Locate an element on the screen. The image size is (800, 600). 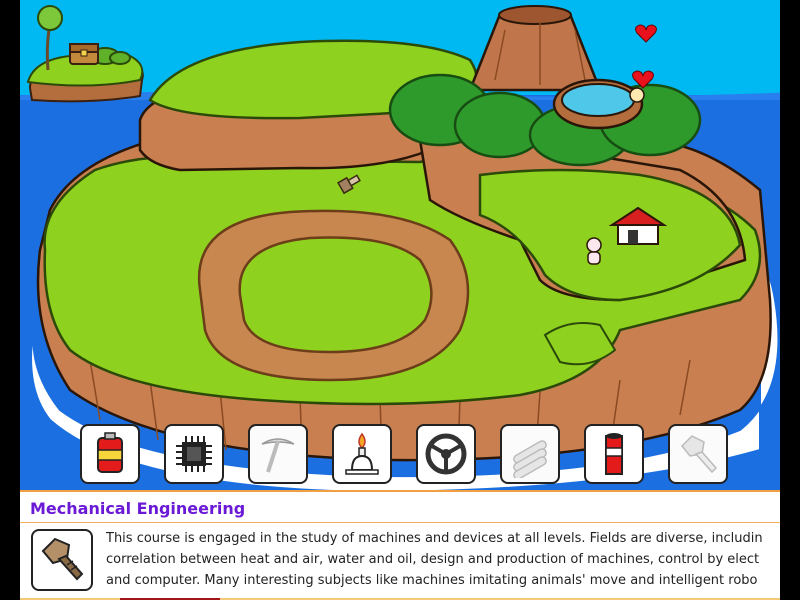
hot-spring is located at coordinates (598, 104).